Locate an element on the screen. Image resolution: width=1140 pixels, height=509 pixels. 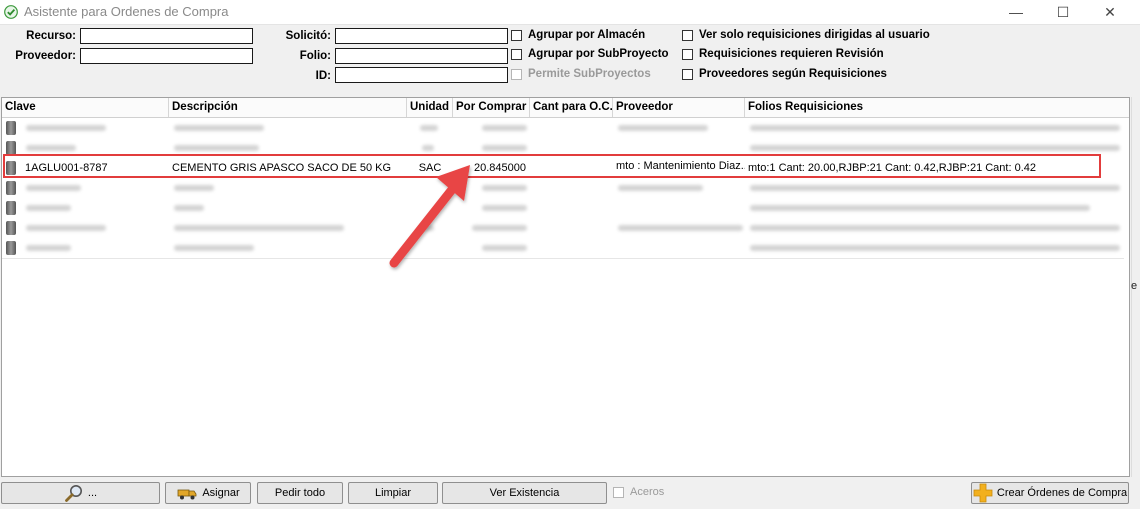
col-proveedor: Proveedor is located at coordinates (679, 107).